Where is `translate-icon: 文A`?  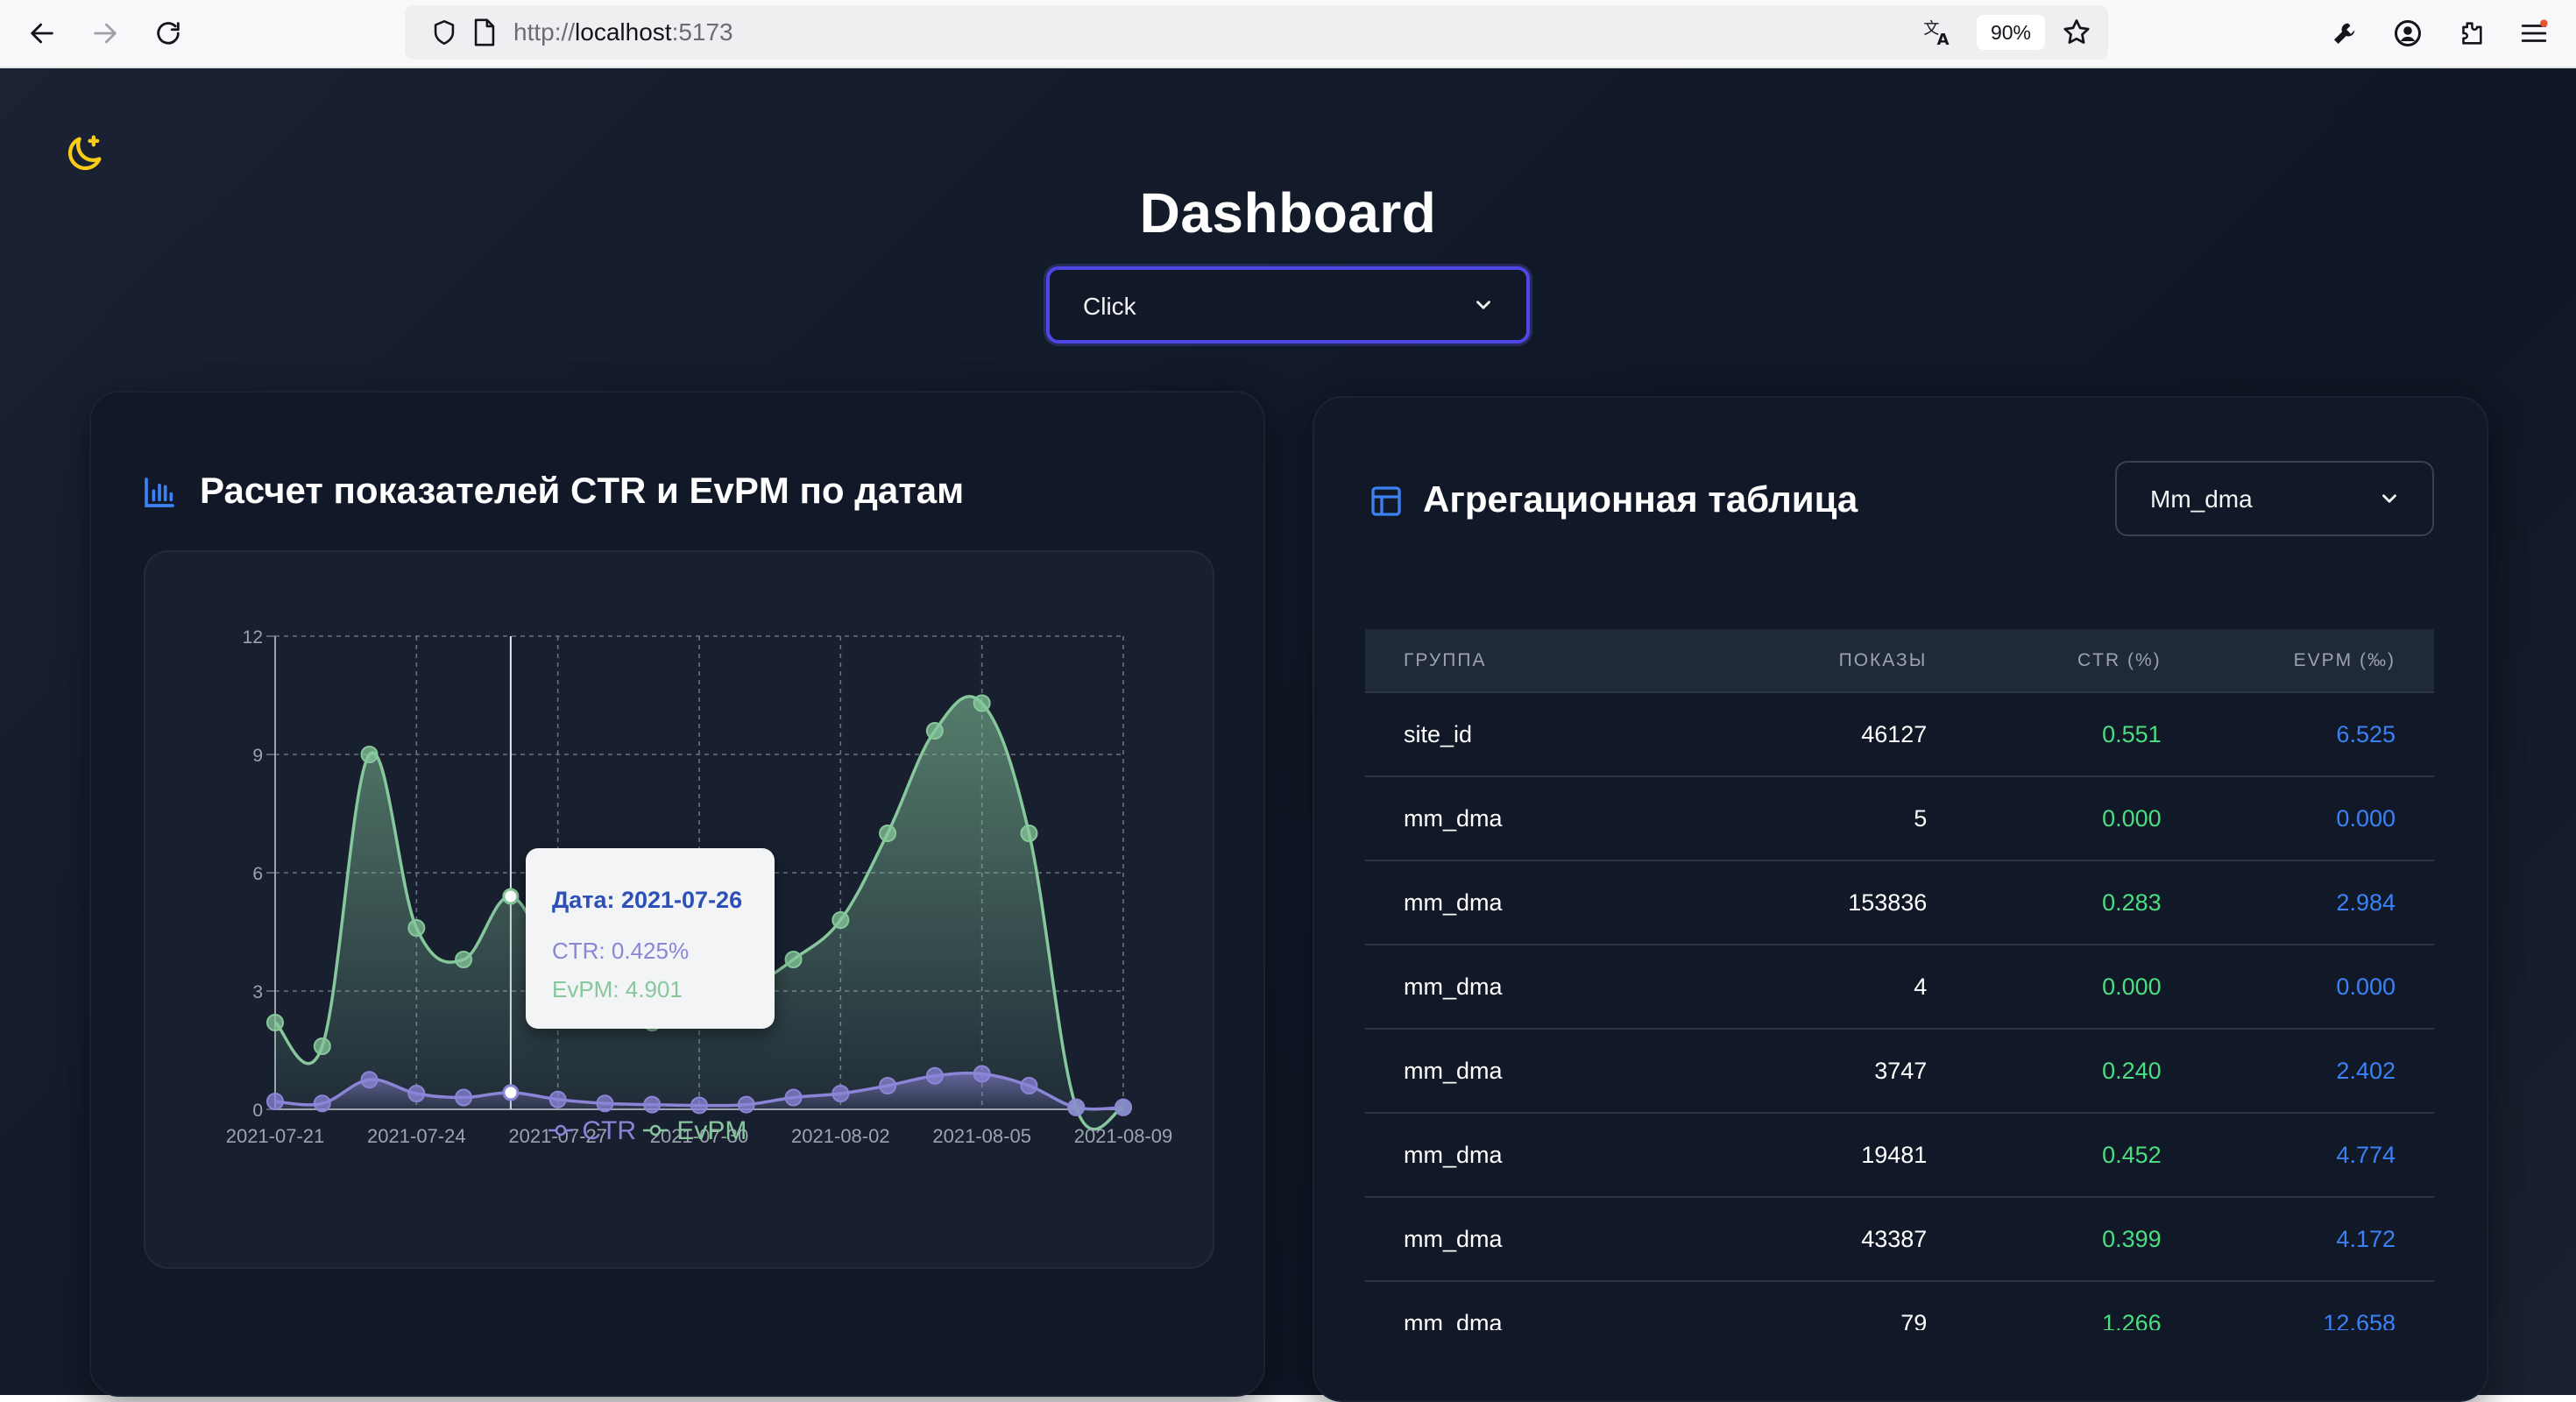 translate-icon: 文A is located at coordinates (1938, 35).